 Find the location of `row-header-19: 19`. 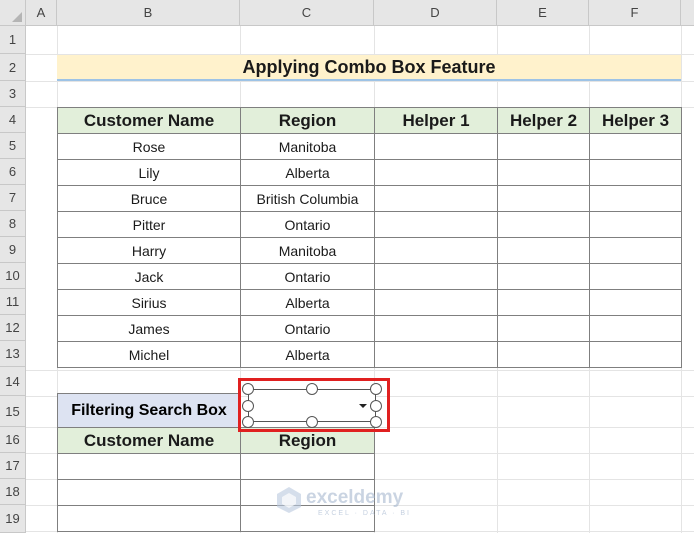

row-header-19: 19 is located at coordinates (13, 519).